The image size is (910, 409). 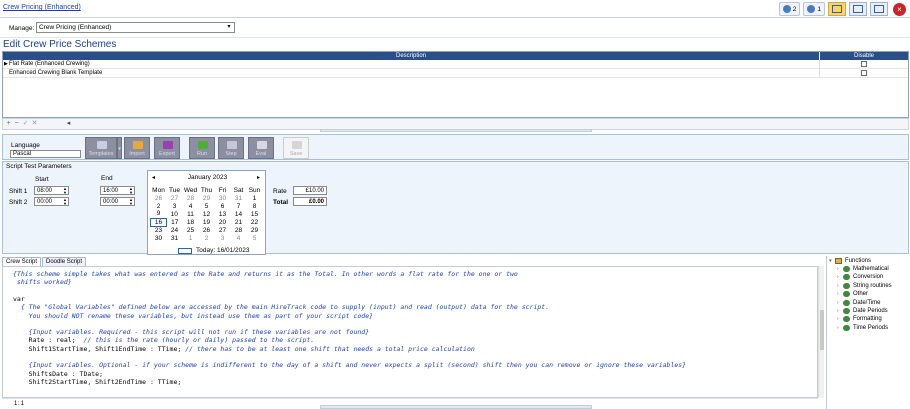 What do you see at coordinates (45, 154) in the screenshot?
I see `language-select: Pascal` at bounding box center [45, 154].